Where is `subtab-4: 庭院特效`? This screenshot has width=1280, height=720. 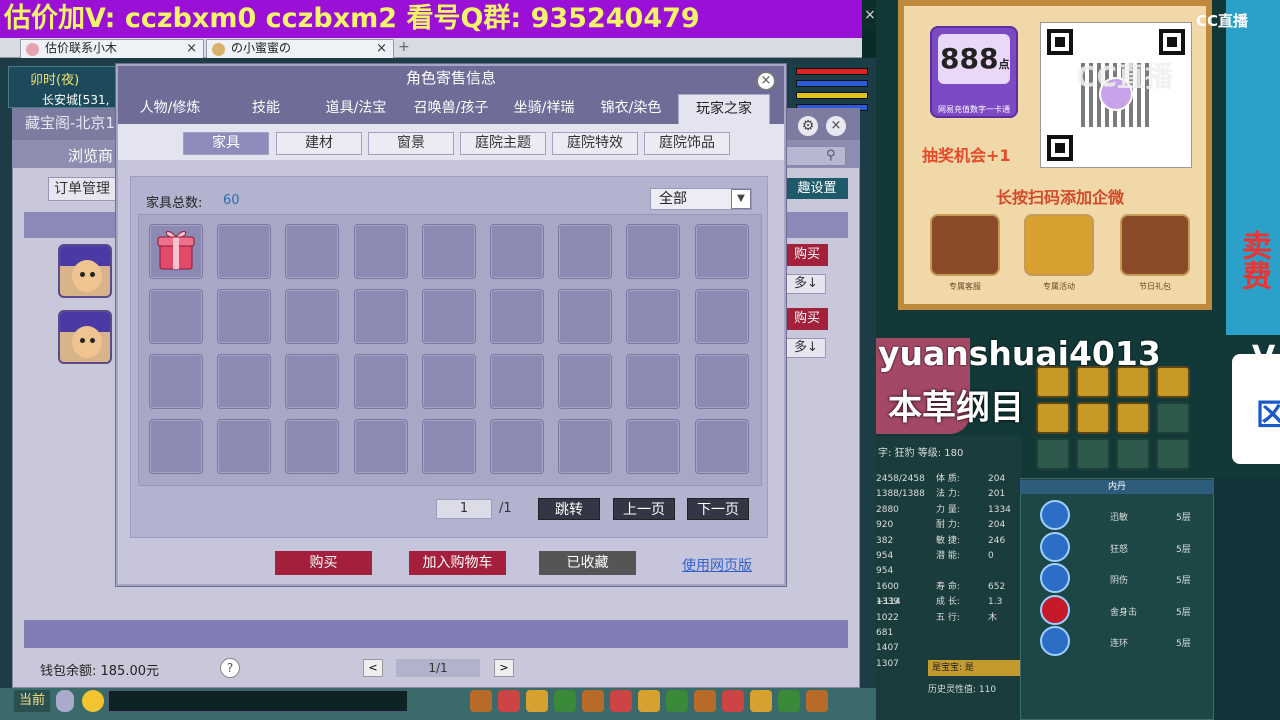 subtab-4: 庭院特效 is located at coordinates (595, 143).